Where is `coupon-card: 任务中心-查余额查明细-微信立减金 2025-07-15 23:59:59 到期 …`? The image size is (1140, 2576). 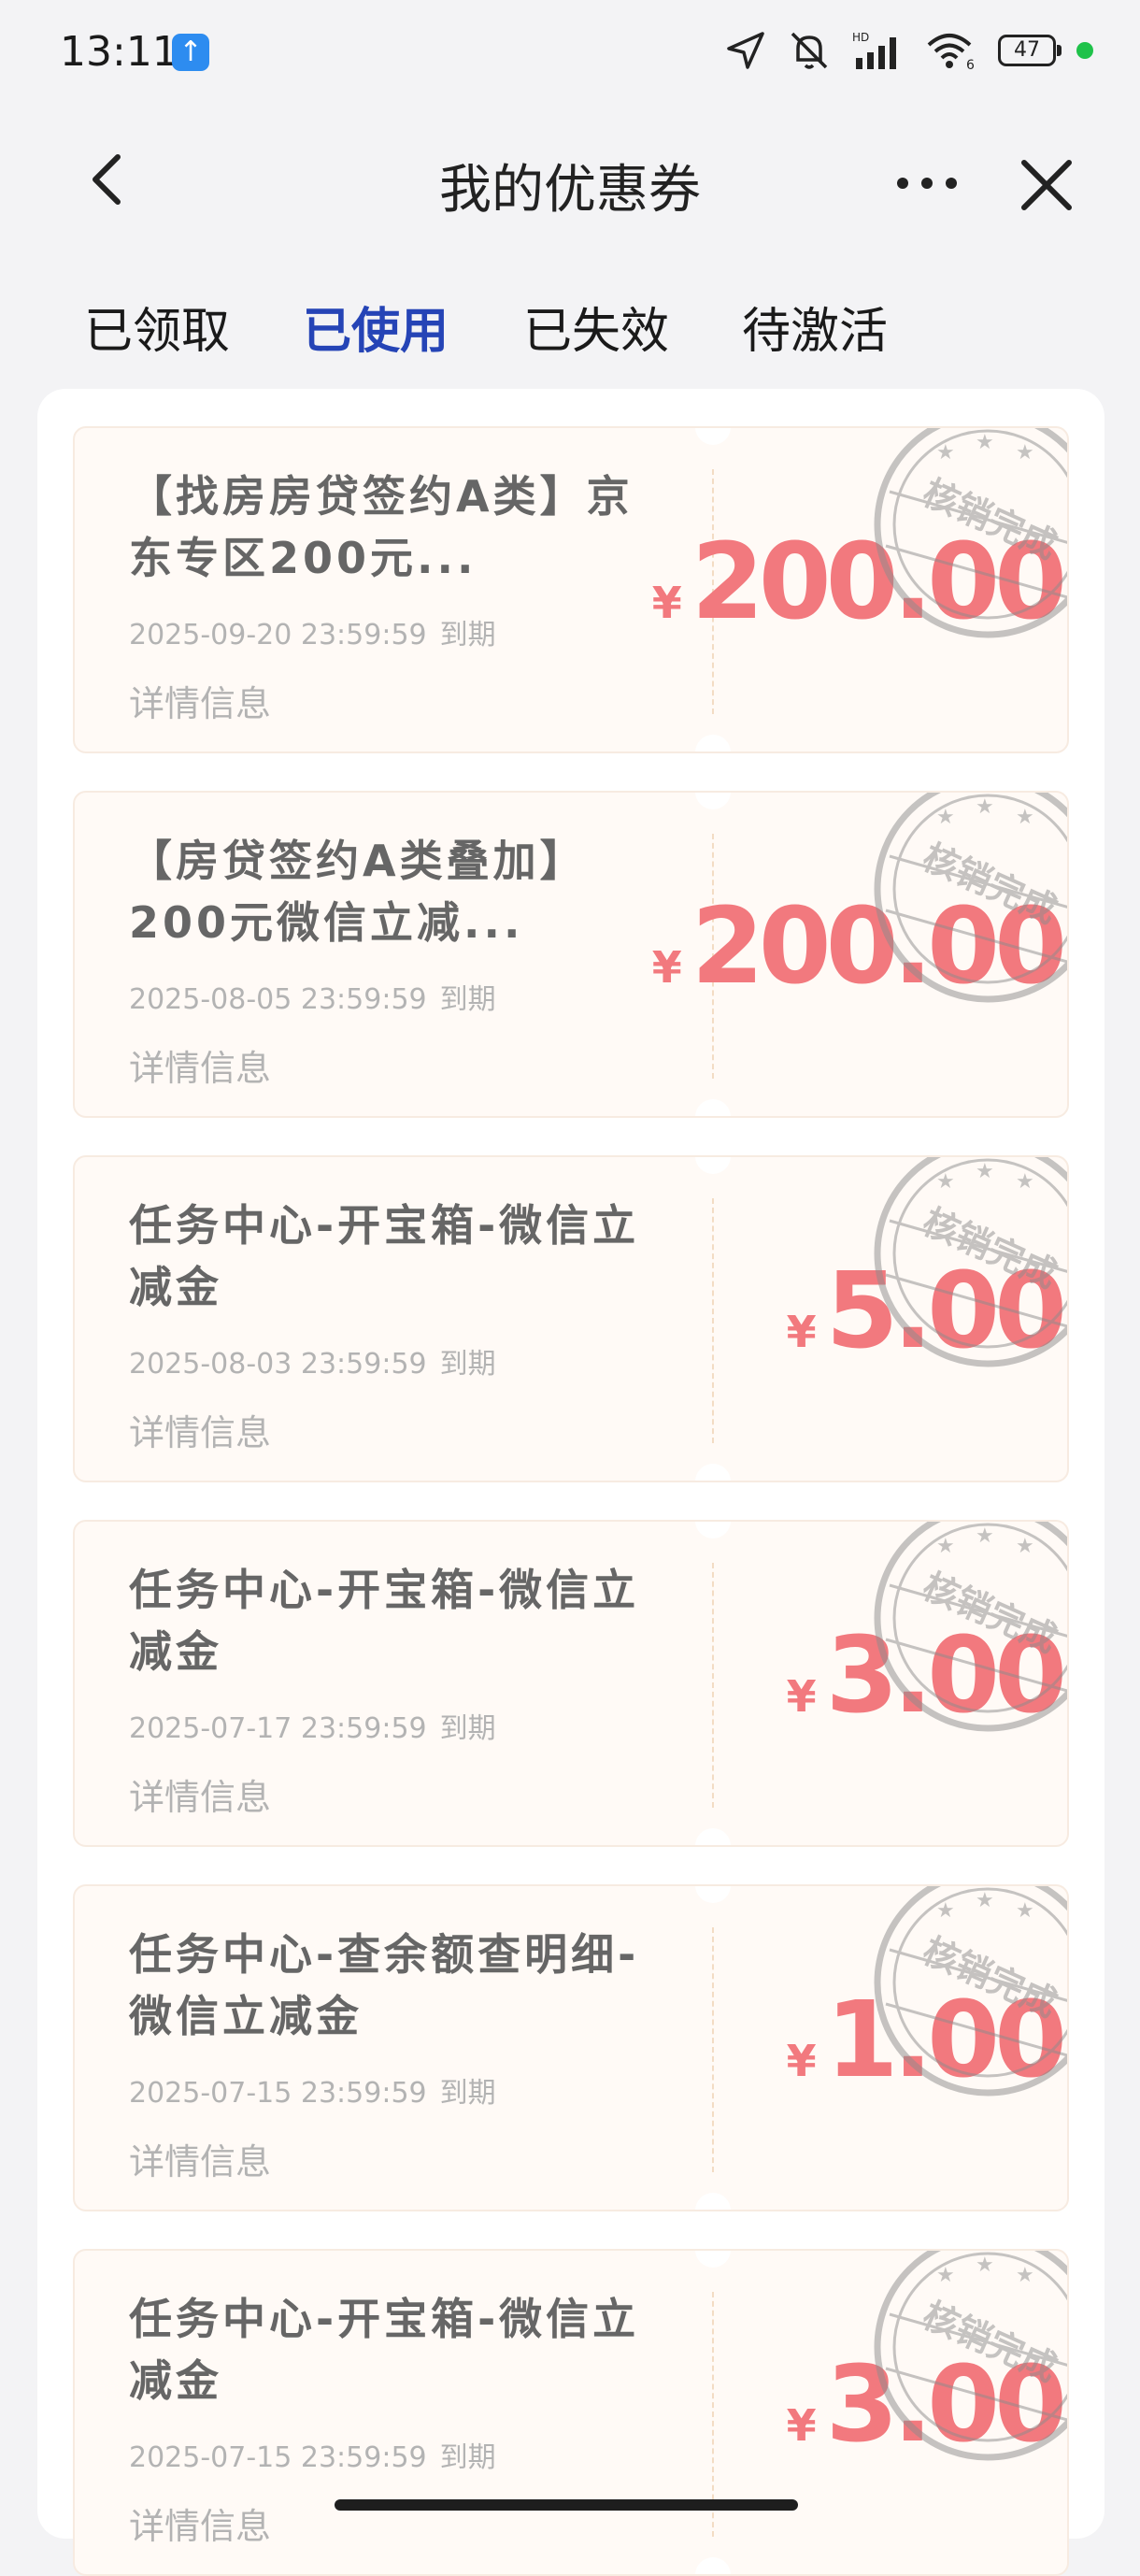
coupon-card: 任务中心-查余额查明细-微信立减金 2025-07-15 23:59:59 到期 … is located at coordinates (571, 2047).